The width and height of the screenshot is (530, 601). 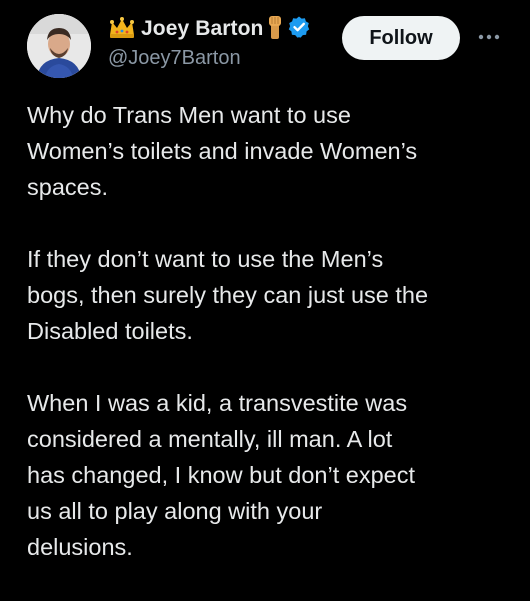 What do you see at coordinates (299, 29) in the screenshot?
I see `verified-badge-icon` at bounding box center [299, 29].